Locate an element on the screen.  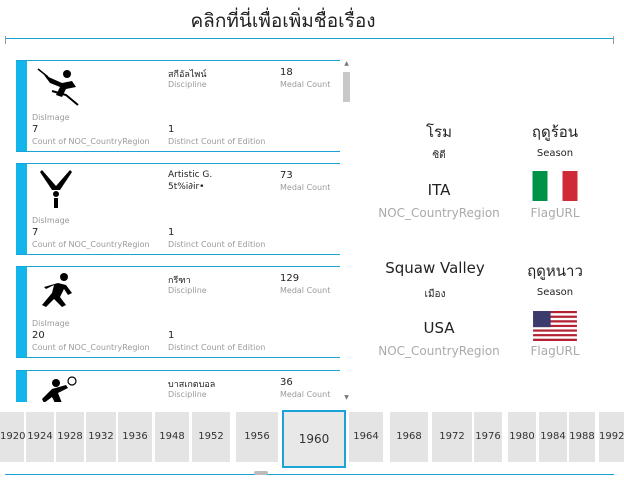
italy-flag-icon is located at coordinates (555, 186).